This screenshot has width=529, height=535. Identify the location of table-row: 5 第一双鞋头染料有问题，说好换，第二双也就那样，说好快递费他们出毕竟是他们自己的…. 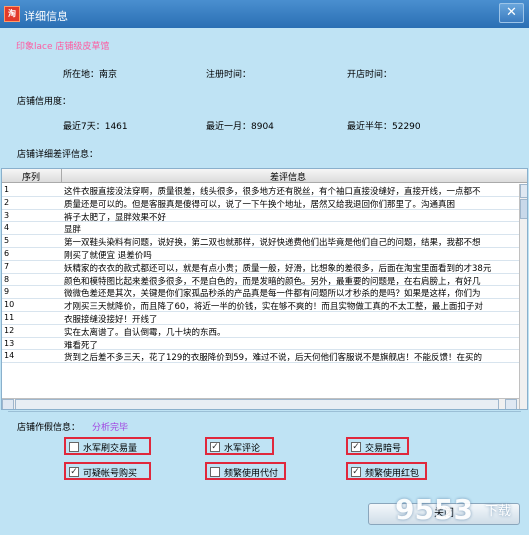
(261, 241).